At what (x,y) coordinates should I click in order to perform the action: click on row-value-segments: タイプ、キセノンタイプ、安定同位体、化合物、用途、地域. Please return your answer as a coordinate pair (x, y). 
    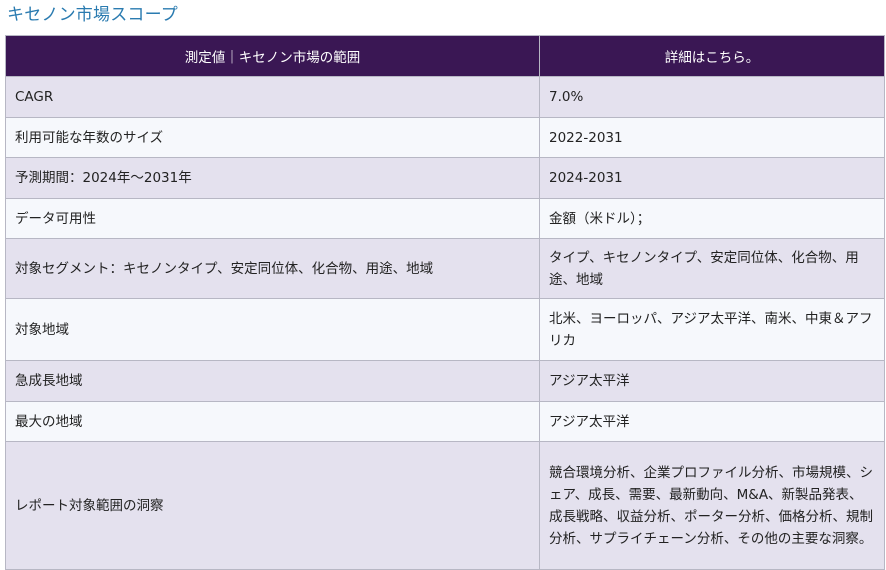
    Looking at the image, I should click on (712, 268).